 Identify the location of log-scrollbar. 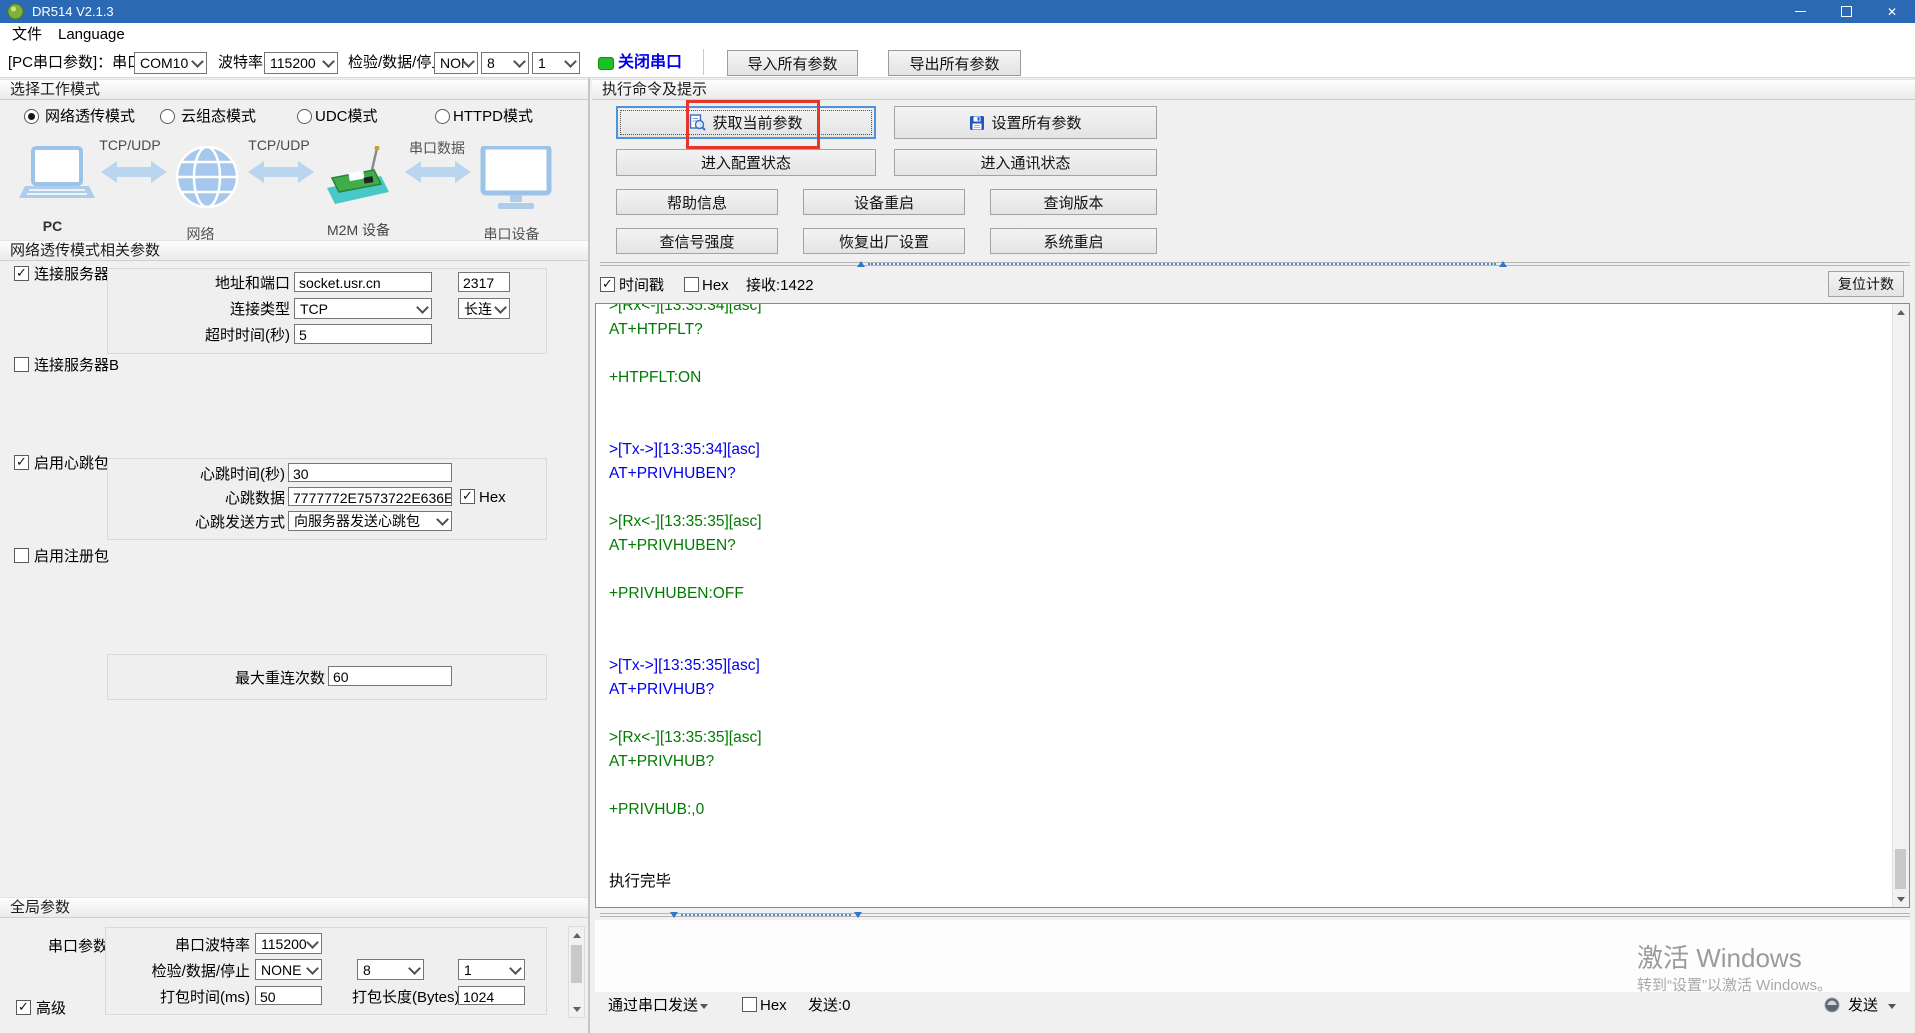
(1900, 605).